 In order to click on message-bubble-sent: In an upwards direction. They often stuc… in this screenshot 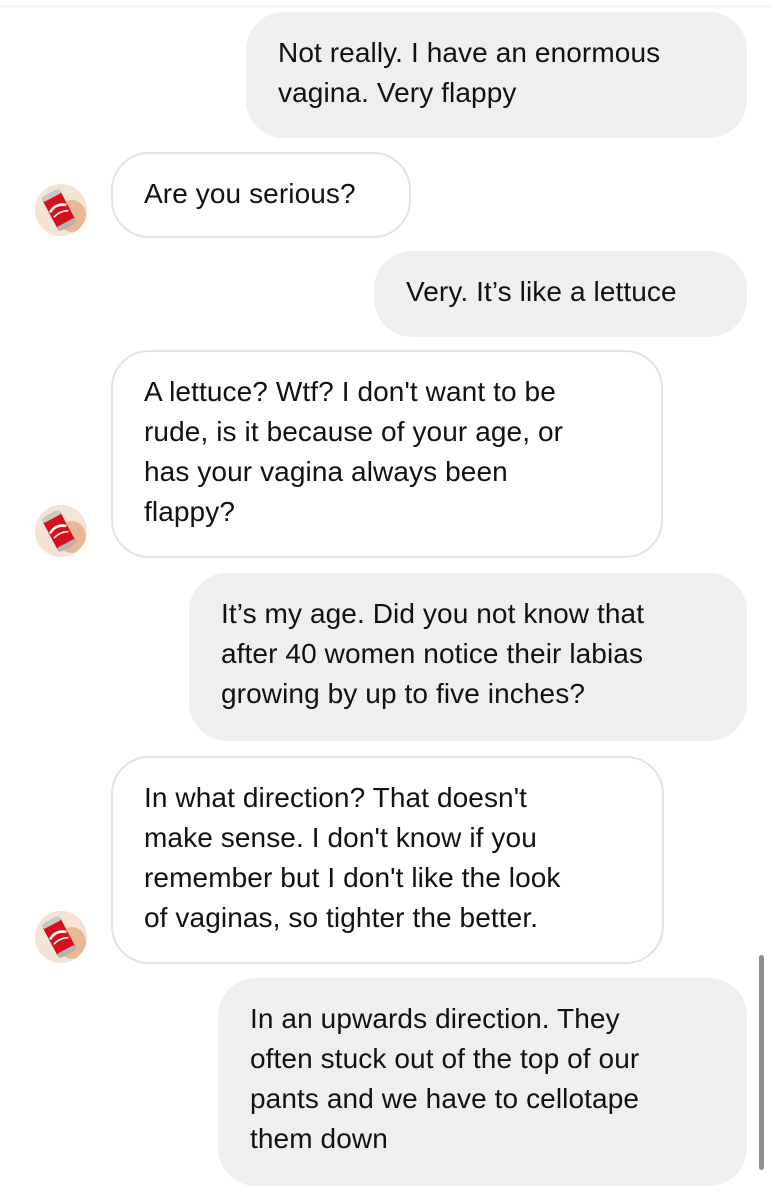, I will do `click(482, 1082)`.